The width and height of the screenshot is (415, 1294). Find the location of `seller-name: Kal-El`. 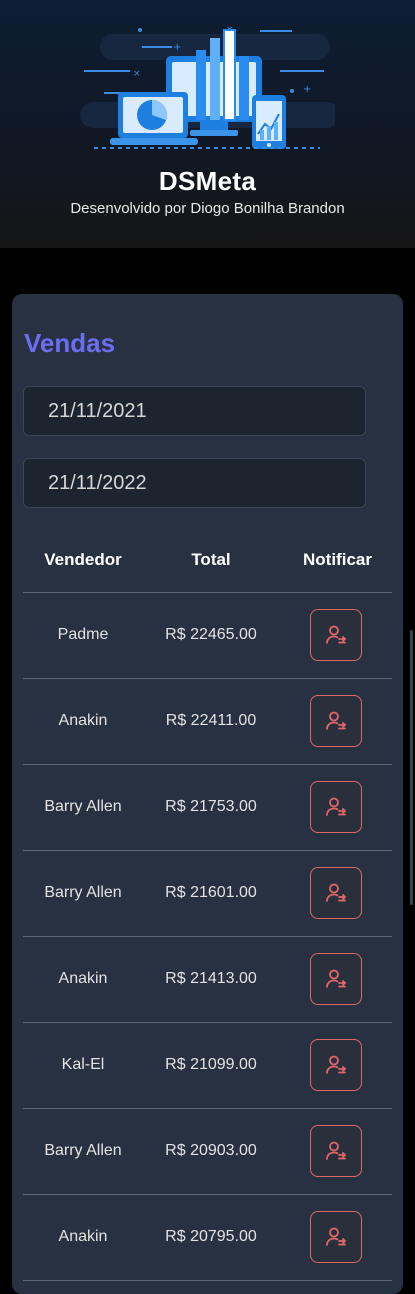

seller-name: Kal-El is located at coordinates (83, 1064).